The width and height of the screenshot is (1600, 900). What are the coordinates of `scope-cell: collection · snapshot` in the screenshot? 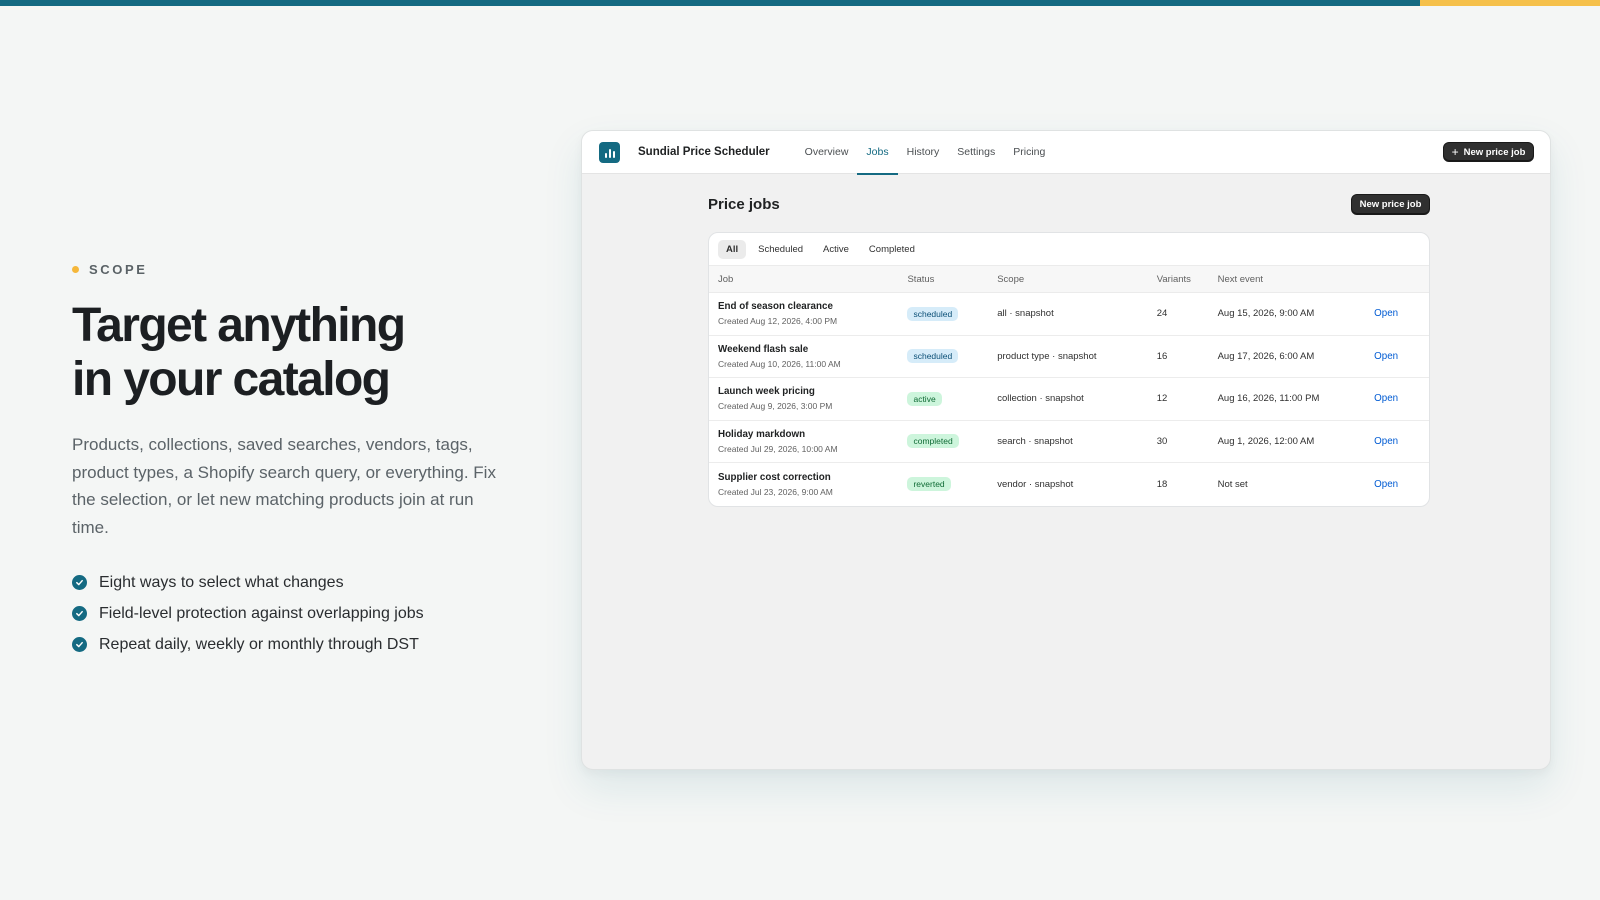 It's located at (1040, 399).